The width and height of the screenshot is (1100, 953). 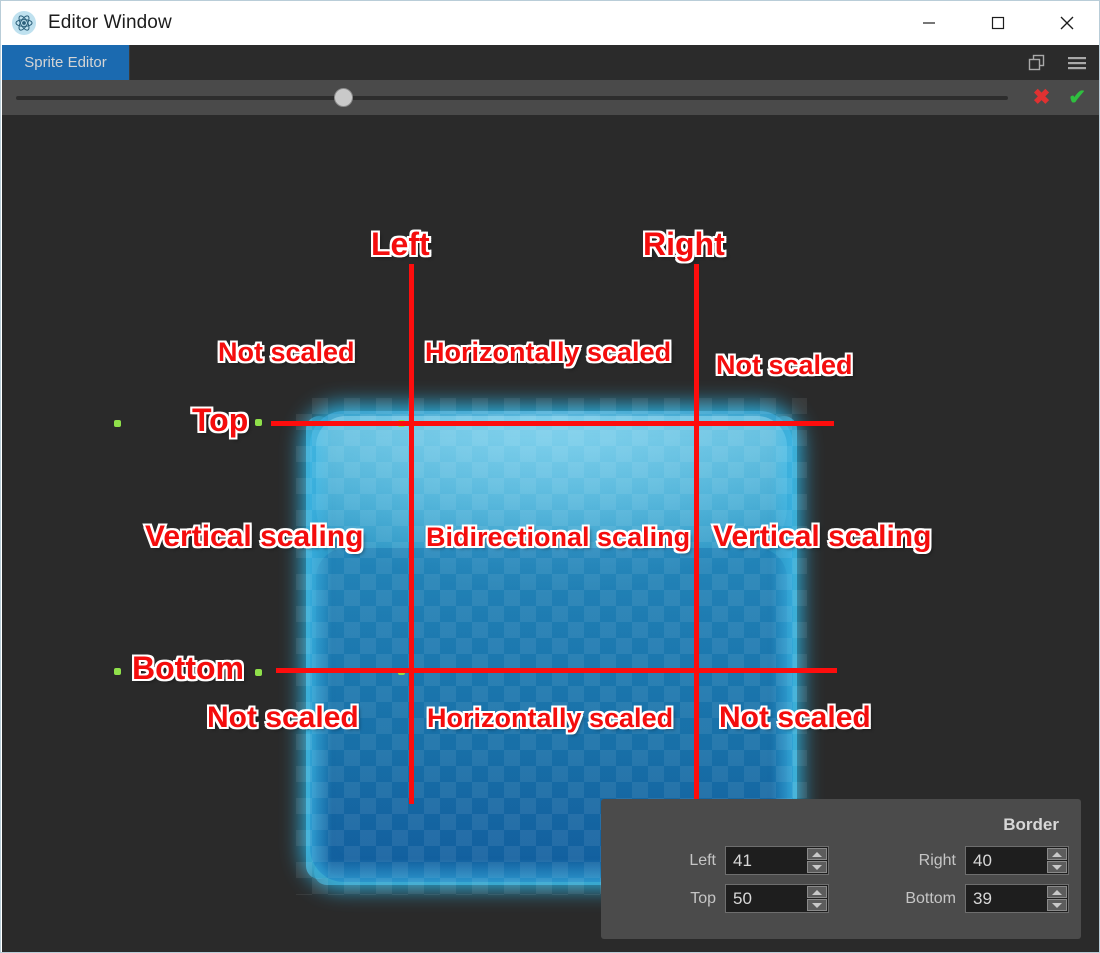 I want to click on tab-strip-filler, so click(x=578, y=62).